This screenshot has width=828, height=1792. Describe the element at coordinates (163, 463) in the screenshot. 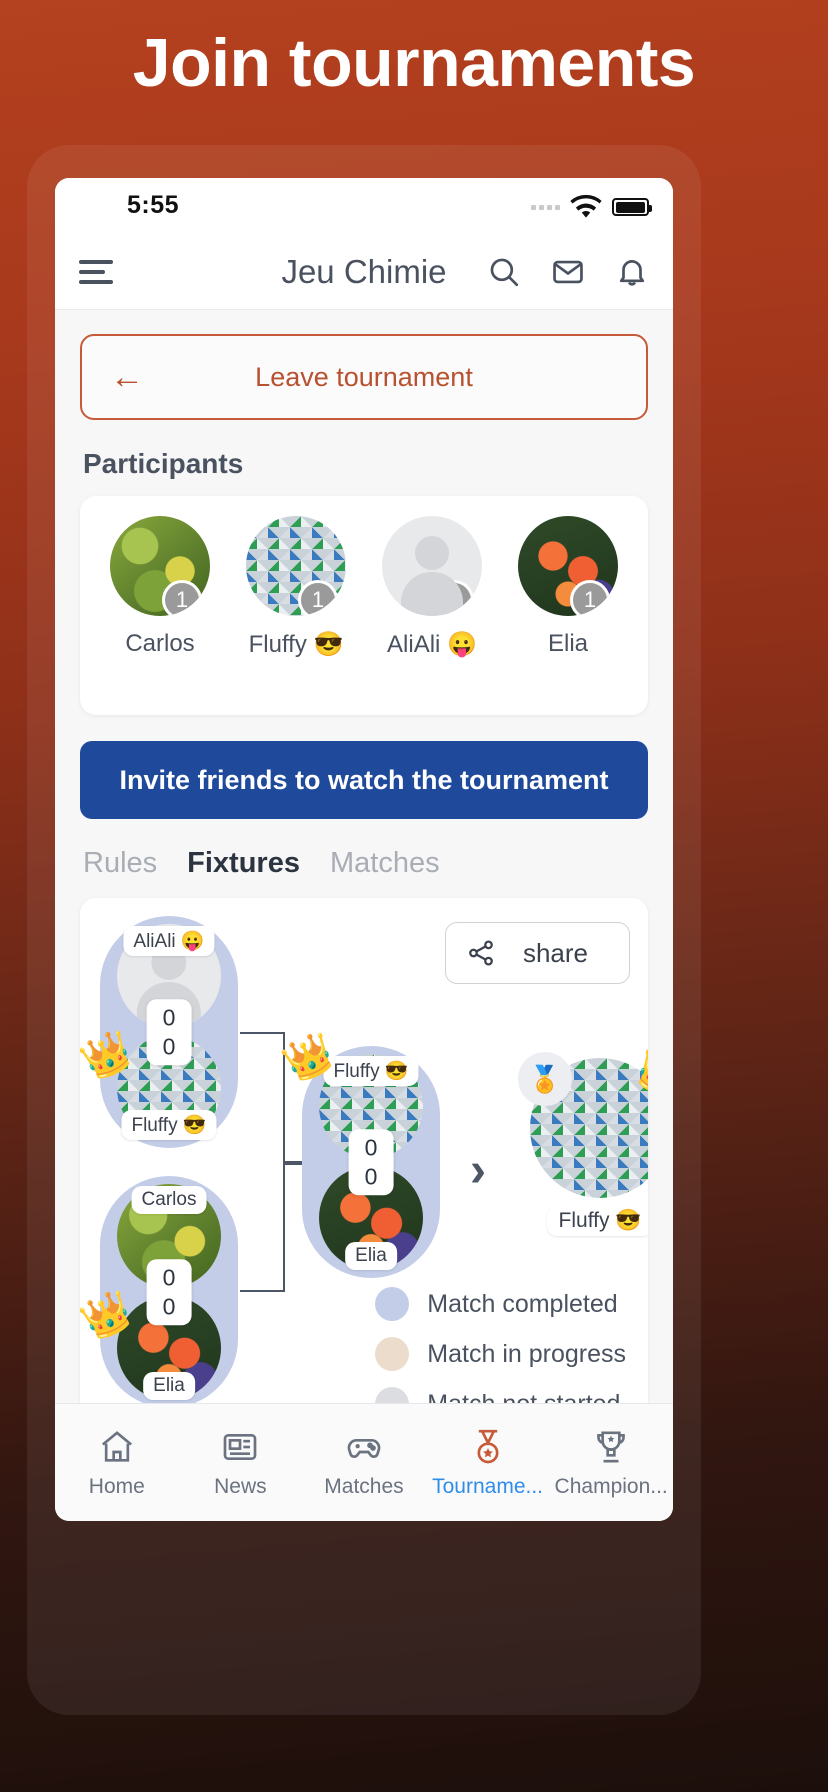

I see `participants-heading: Participants` at that location.